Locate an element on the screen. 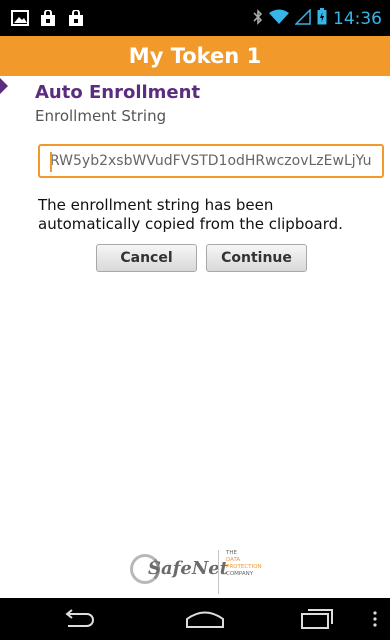  menu-icon is located at coordinates (375, 621).